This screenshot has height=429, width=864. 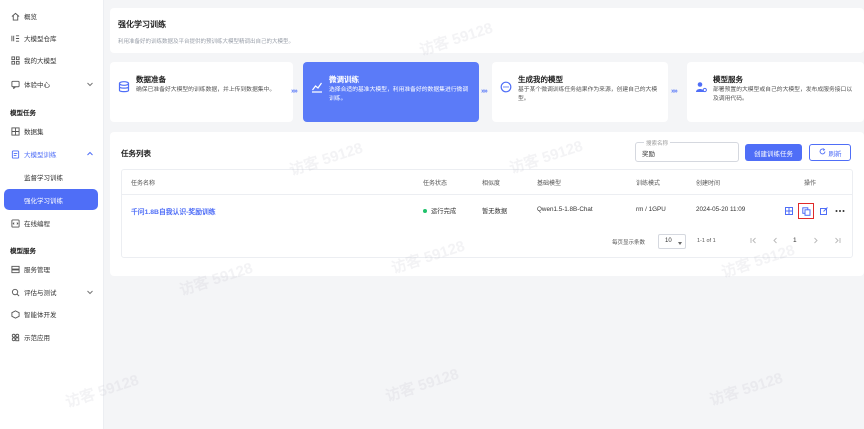 What do you see at coordinates (399, 94) in the screenshot?
I see `step-description: 选择合适的基准大模型，利用准备好的数据集进行微调训练。` at bounding box center [399, 94].